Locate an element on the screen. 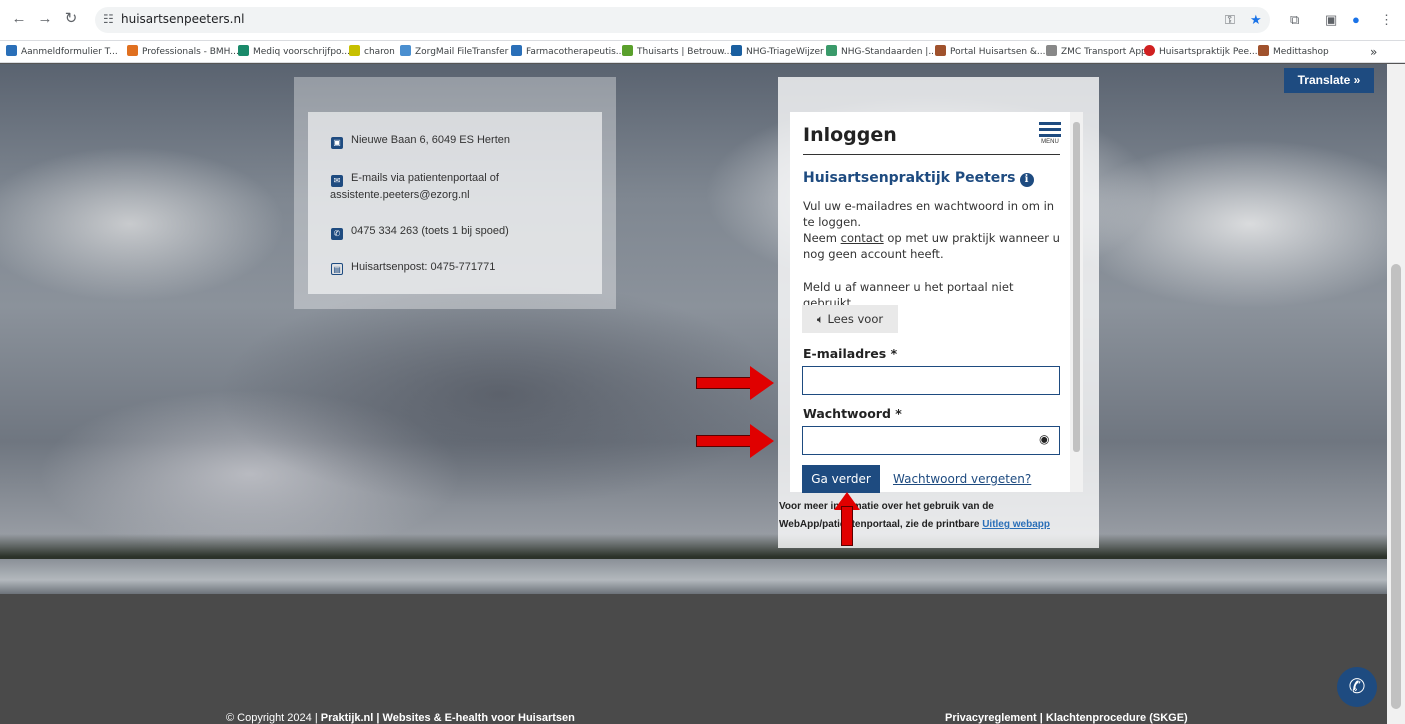 The height and width of the screenshot is (724, 1405). building-icon: ▤ is located at coordinates (337, 269).